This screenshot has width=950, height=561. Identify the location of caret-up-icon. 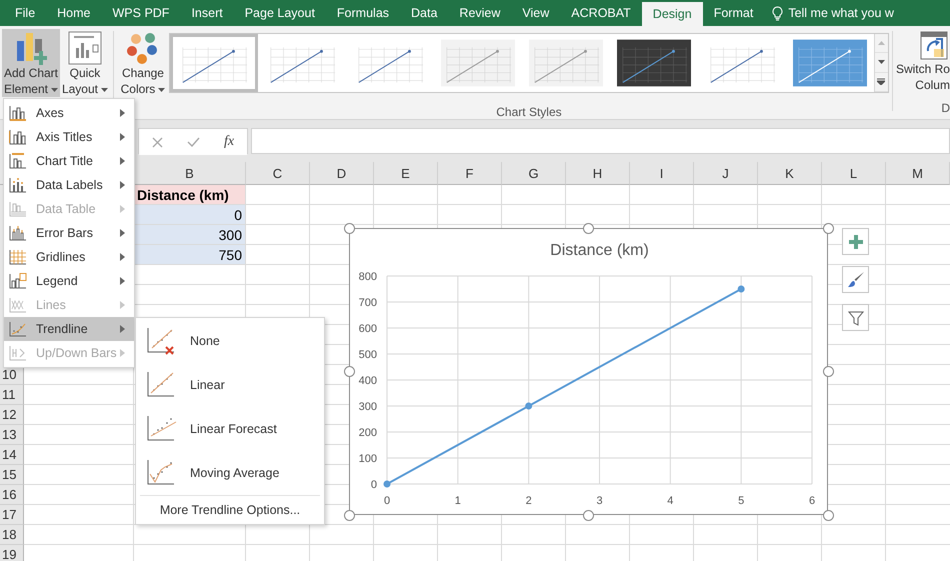
(881, 43).